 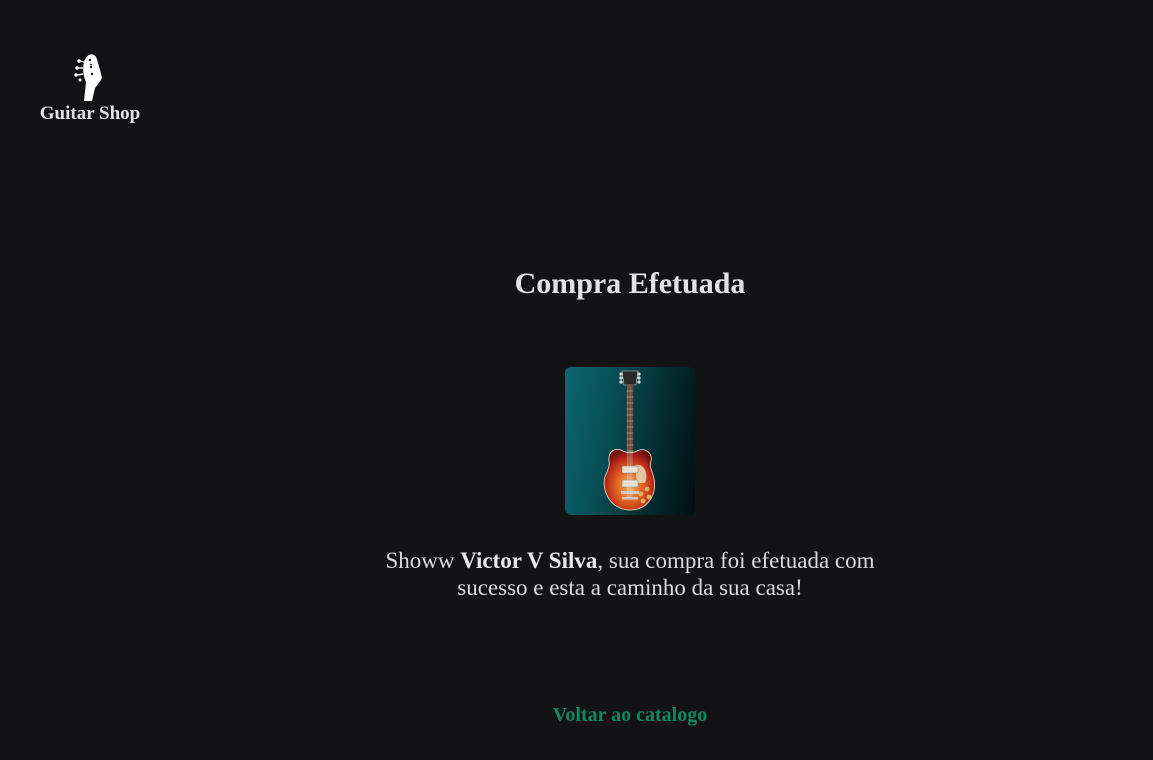 I want to click on back-to-catalog-link: Voltar ao catalogo, so click(x=630, y=715).